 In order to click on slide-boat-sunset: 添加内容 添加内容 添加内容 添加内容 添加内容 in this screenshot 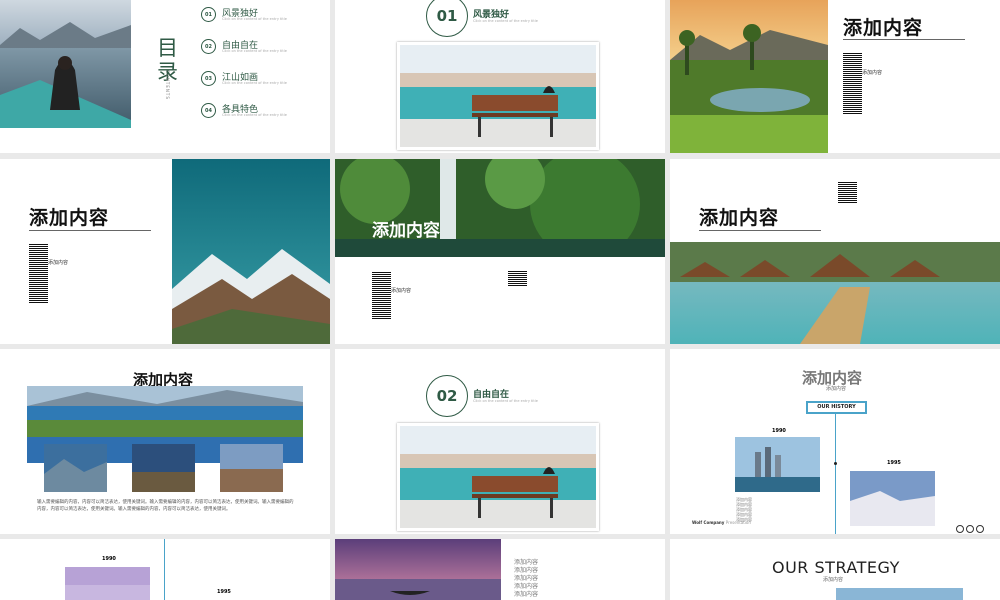, I will do `click(500, 569)`.